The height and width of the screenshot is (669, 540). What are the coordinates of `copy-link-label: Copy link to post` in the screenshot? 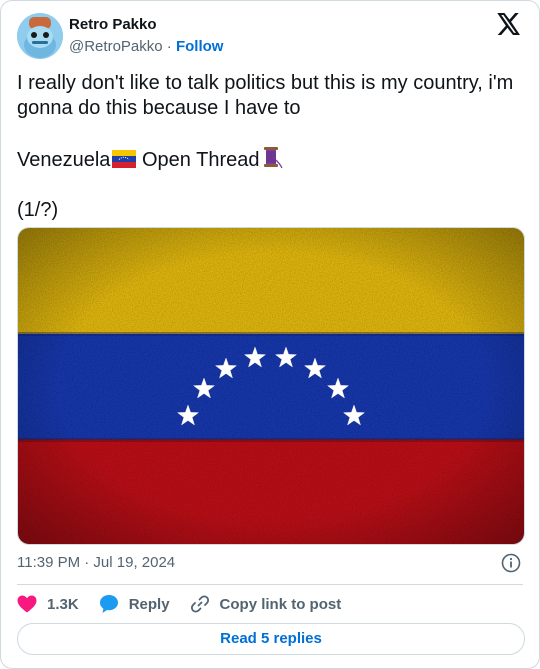 It's located at (280, 604).